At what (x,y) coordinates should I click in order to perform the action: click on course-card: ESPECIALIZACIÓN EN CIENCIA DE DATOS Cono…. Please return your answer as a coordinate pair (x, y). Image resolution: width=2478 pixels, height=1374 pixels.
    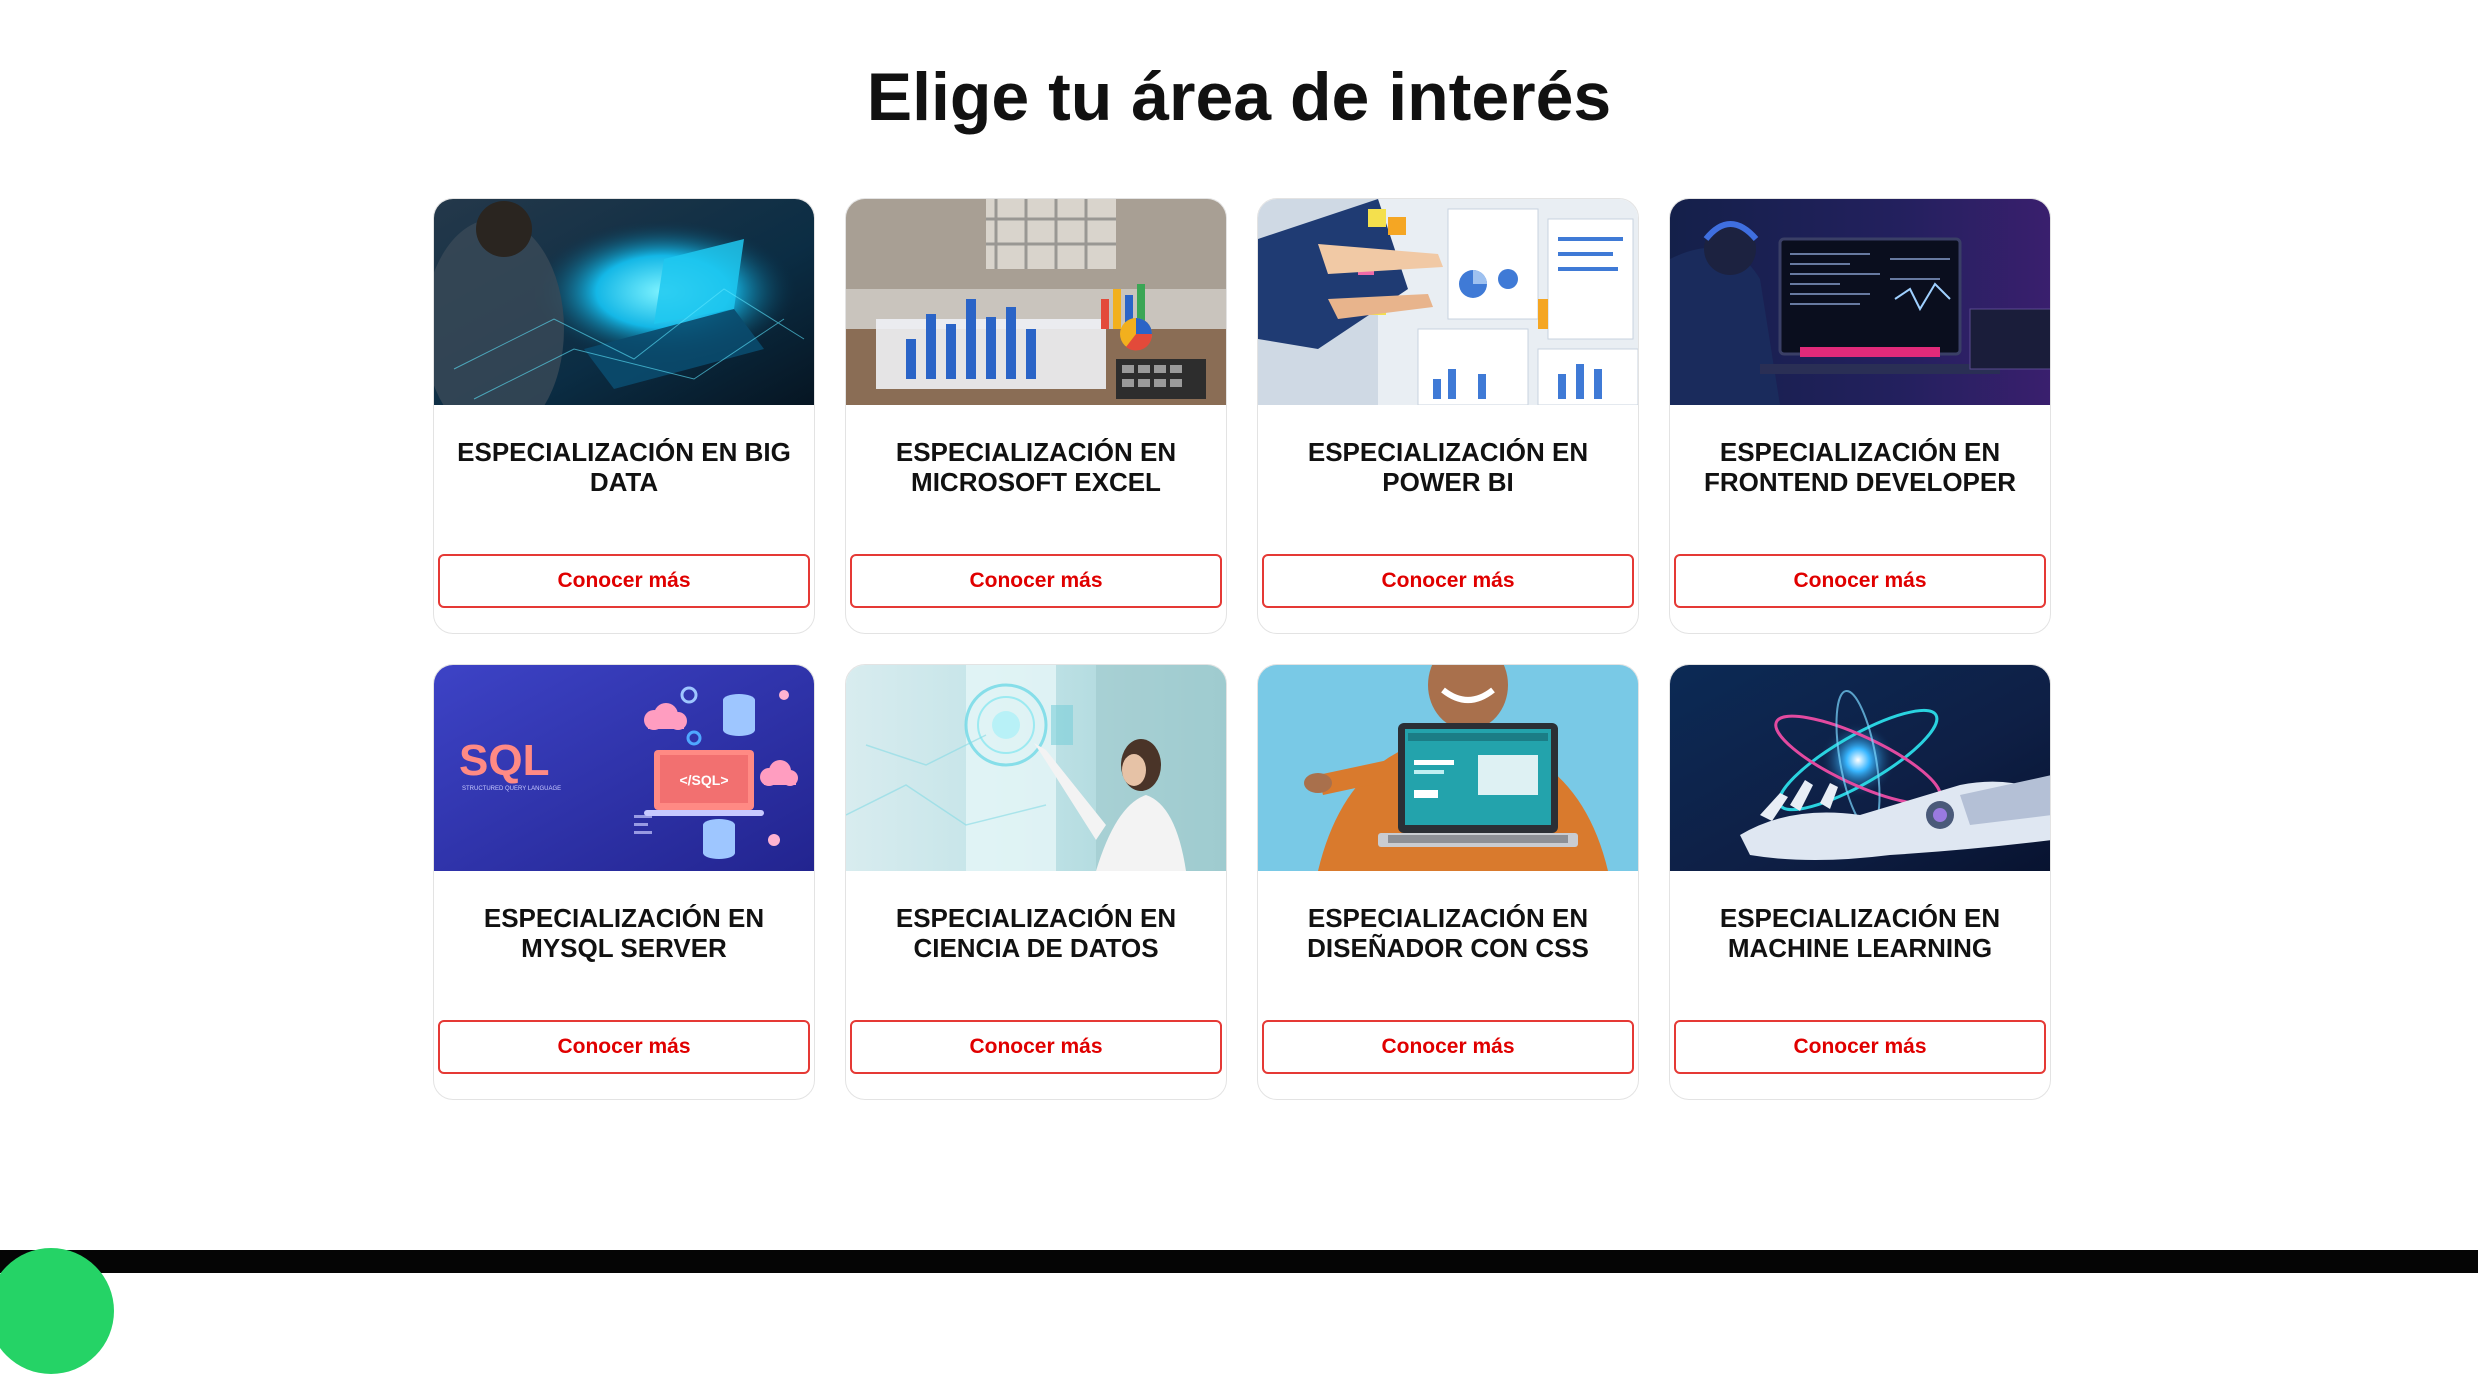
    Looking at the image, I should click on (1036, 882).